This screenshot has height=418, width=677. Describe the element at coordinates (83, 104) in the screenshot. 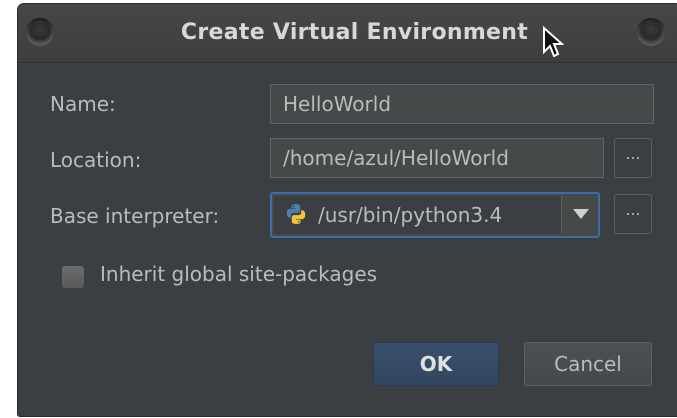

I see `name-label: Name:` at that location.